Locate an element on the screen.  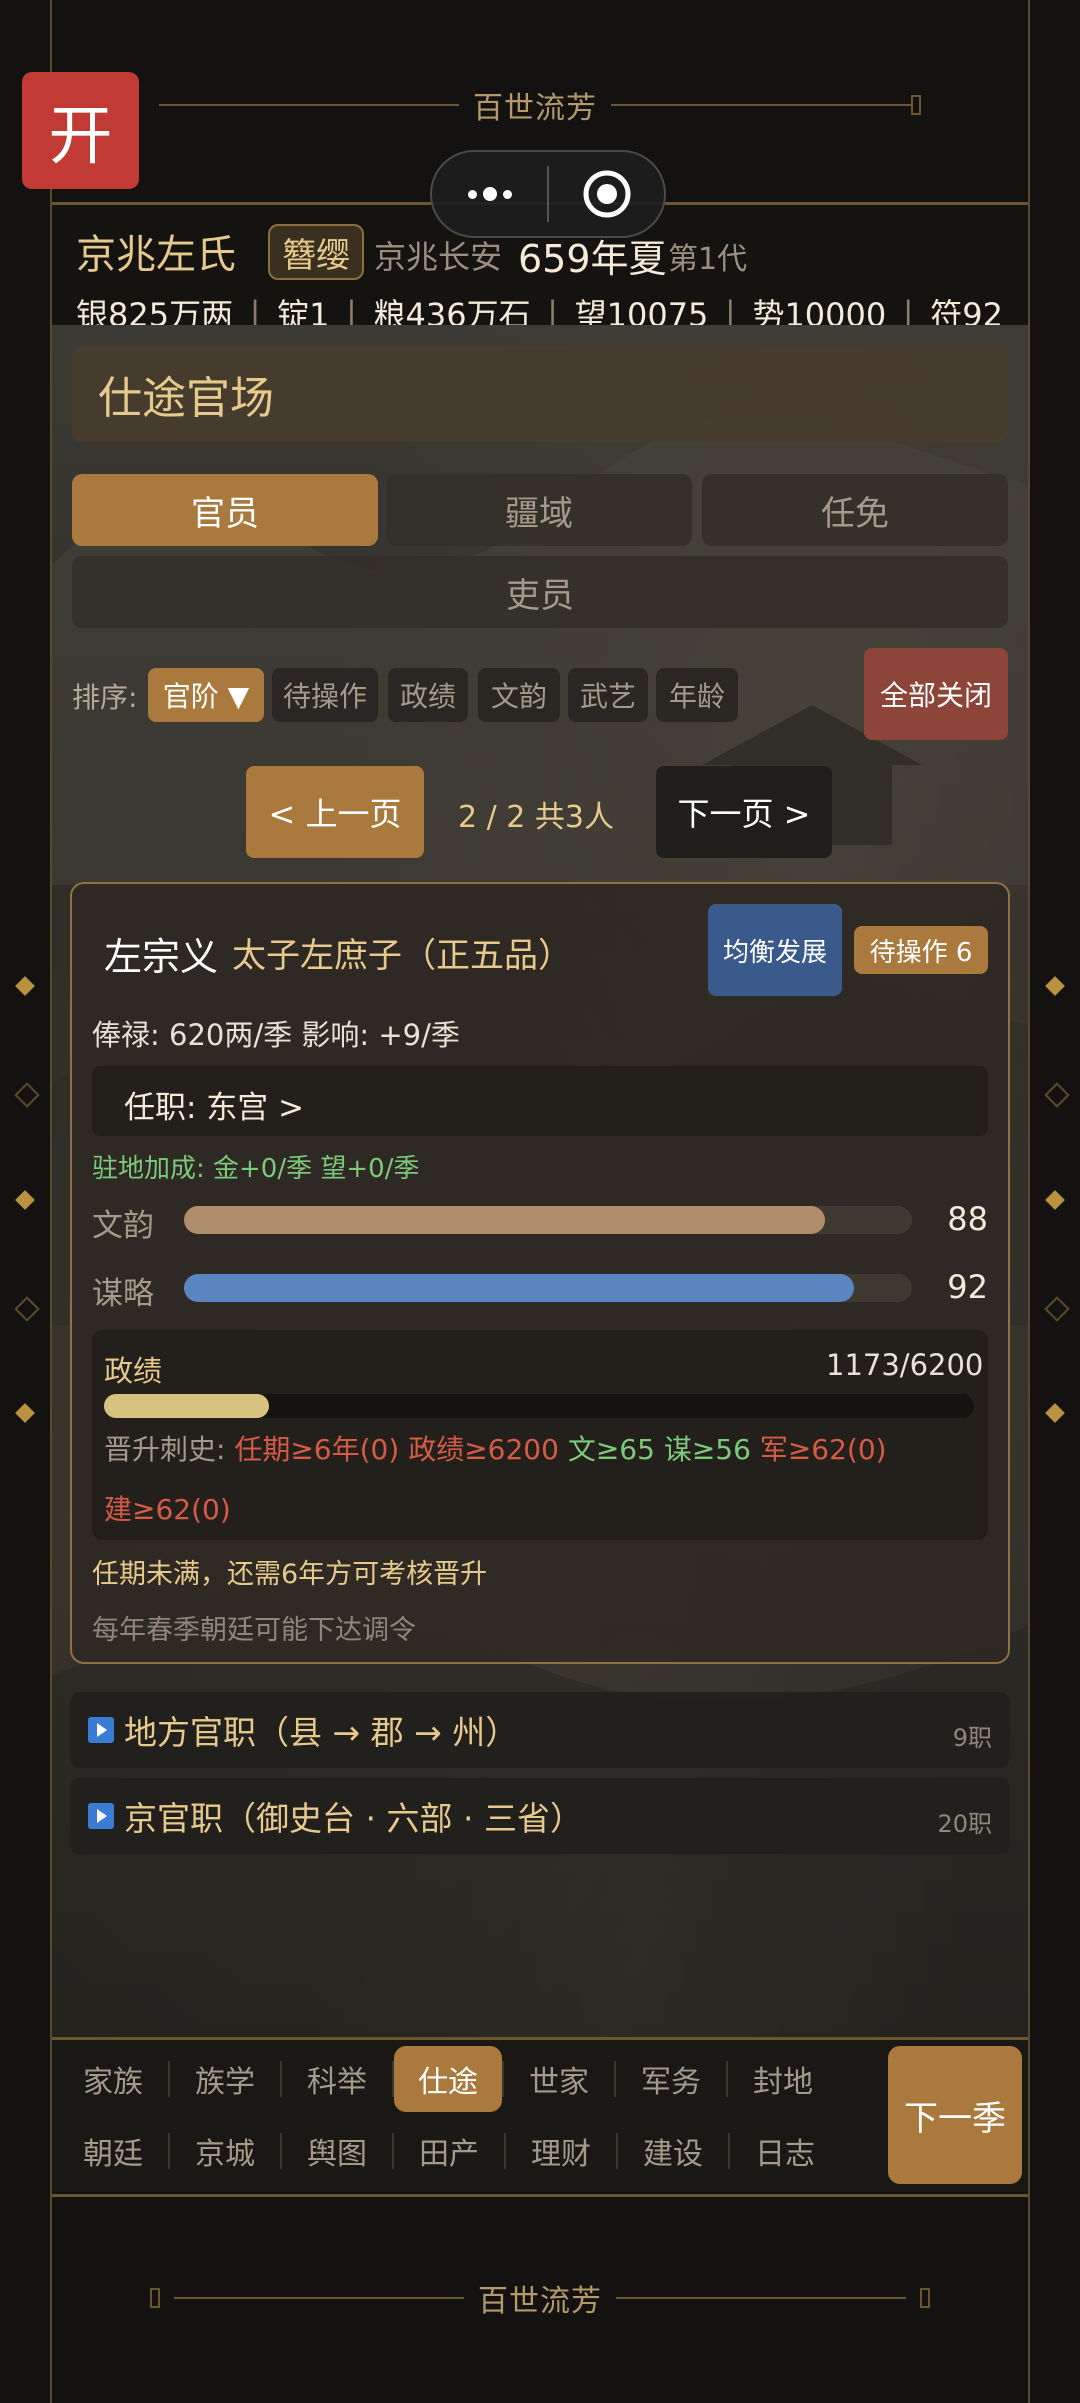
local-posts-section: 地方官职（县 → 郡 → 州） 9职 is located at coordinates (540, 1730).